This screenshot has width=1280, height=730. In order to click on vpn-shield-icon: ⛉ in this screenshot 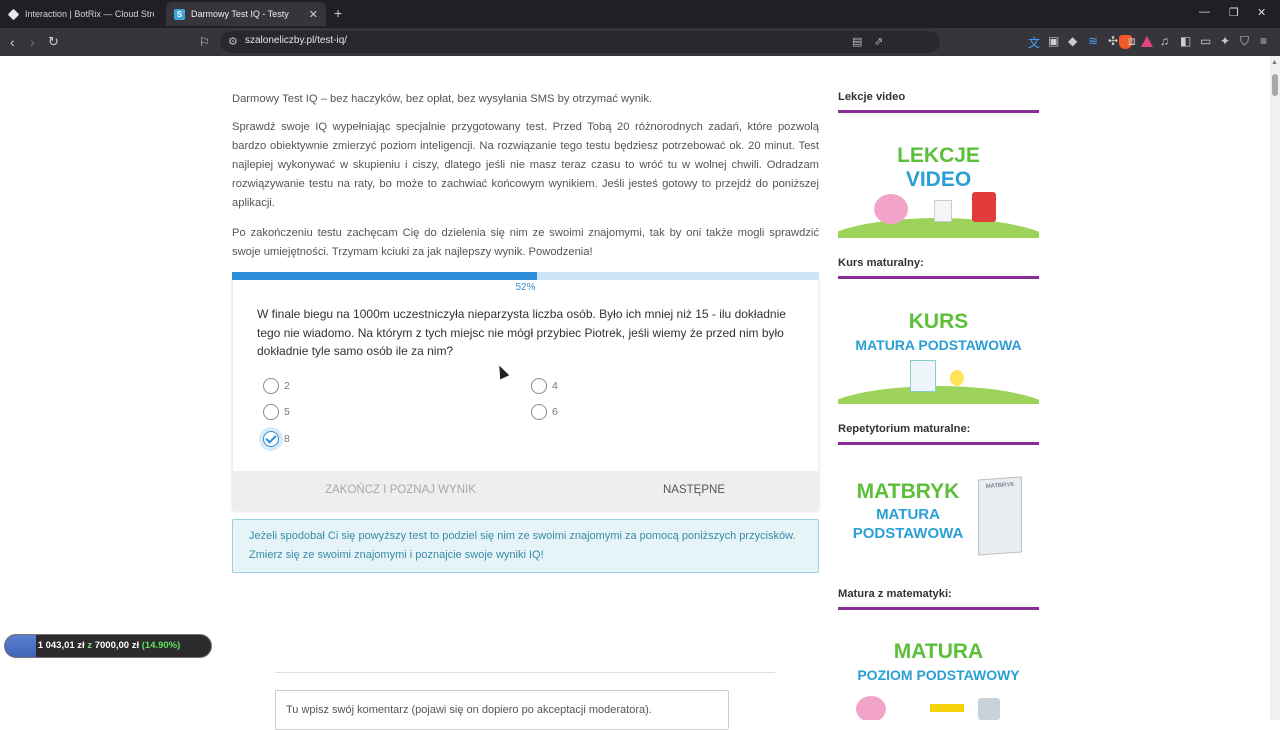, I will do `click(1244, 41)`.